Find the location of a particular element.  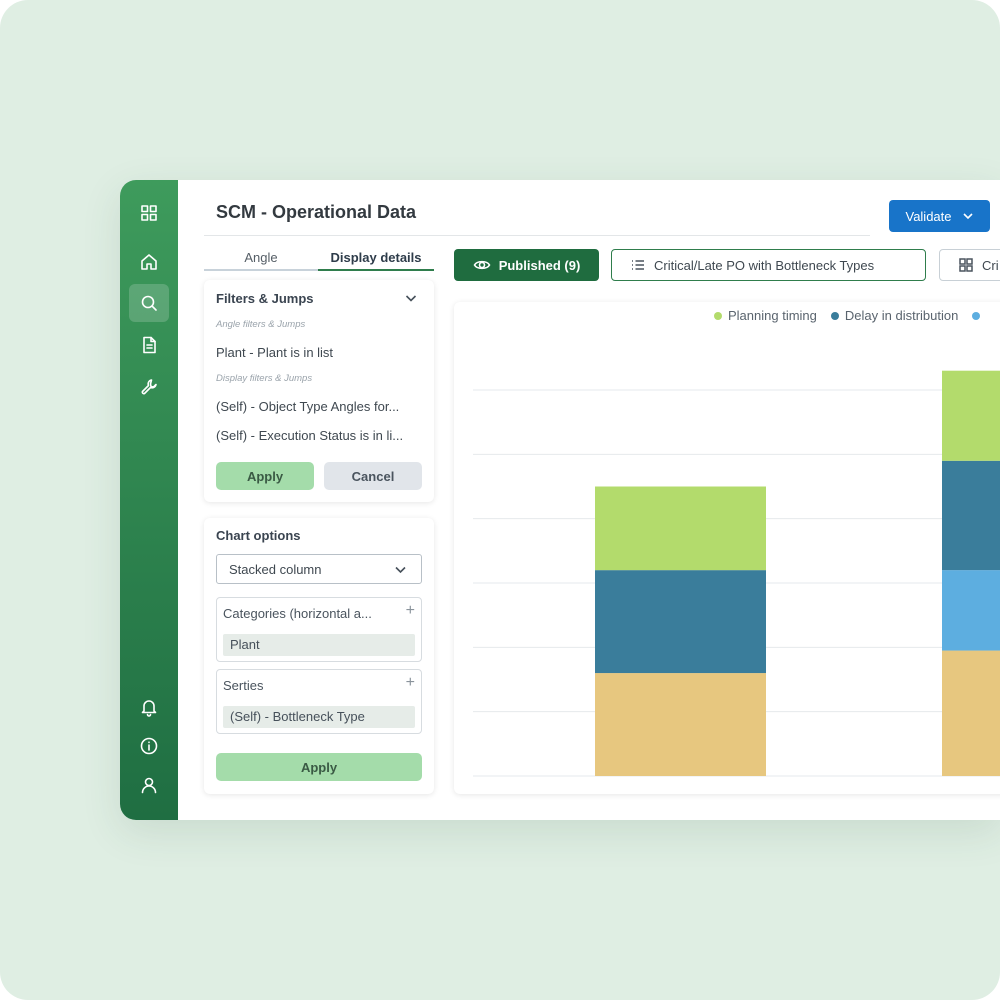

sidebar-item-info is located at coordinates (149, 746).